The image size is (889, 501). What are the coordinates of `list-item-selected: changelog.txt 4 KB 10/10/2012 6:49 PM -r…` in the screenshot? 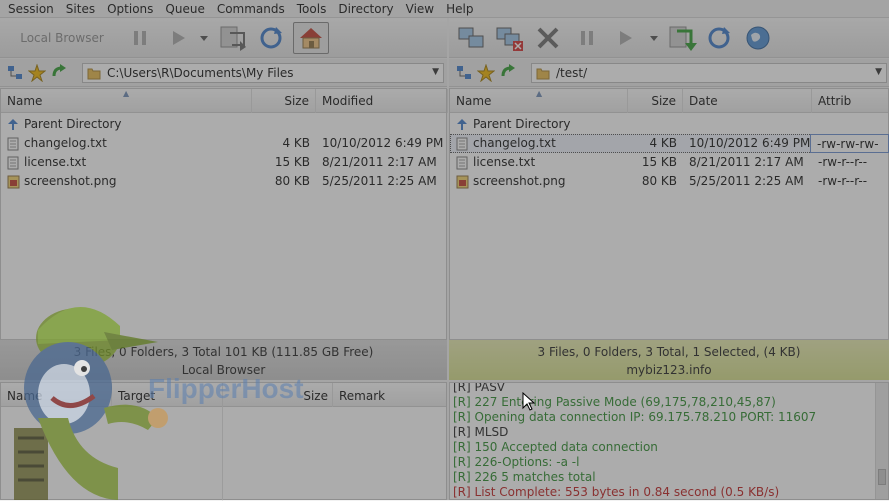 It's located at (669, 143).